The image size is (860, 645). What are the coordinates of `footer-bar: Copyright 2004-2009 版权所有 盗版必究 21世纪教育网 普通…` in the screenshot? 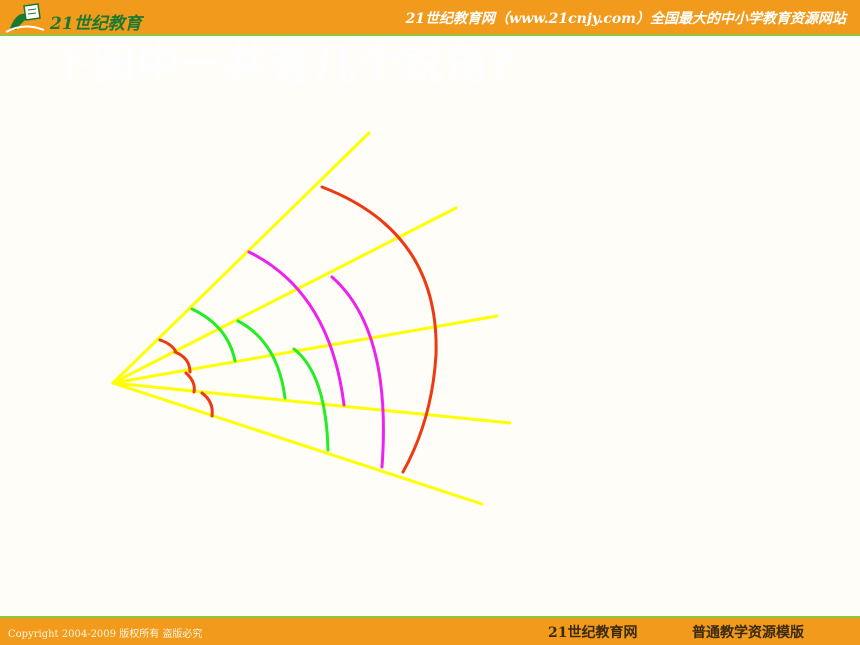 It's located at (430, 631).